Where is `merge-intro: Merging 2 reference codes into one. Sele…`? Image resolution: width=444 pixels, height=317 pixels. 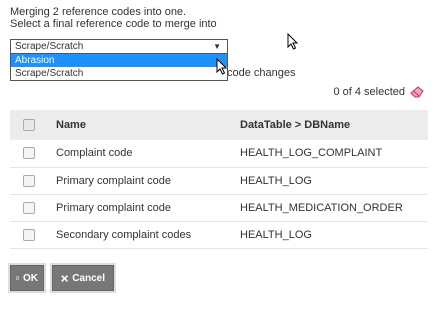 merge-intro: Merging 2 reference codes into one. Sele… is located at coordinates (113, 18).